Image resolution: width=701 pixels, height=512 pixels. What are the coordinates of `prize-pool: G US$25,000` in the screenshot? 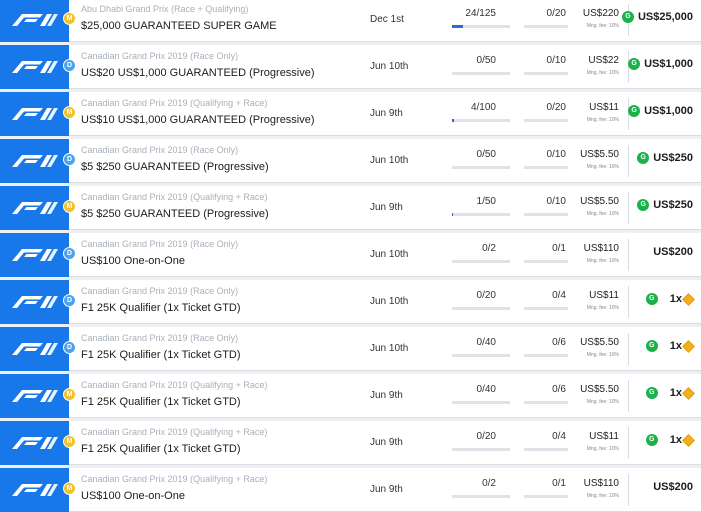 It's located at (657, 17).